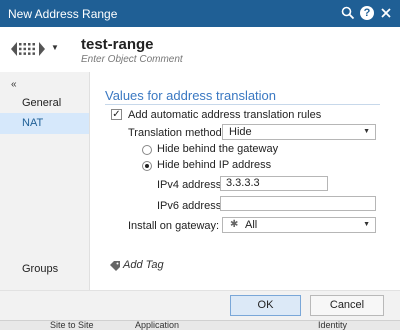 Image resolution: width=400 pixels, height=330 pixels. What do you see at coordinates (274, 183) in the screenshot?
I see `ipv4-address-input: 3.3.3.3` at bounding box center [274, 183].